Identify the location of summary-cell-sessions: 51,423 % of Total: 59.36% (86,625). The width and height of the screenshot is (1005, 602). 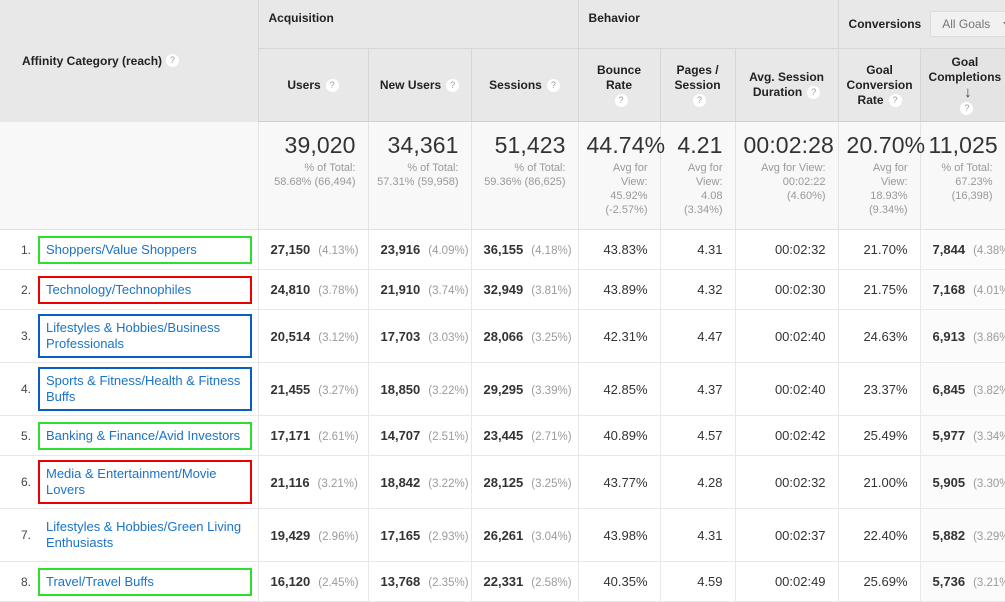
(525, 176).